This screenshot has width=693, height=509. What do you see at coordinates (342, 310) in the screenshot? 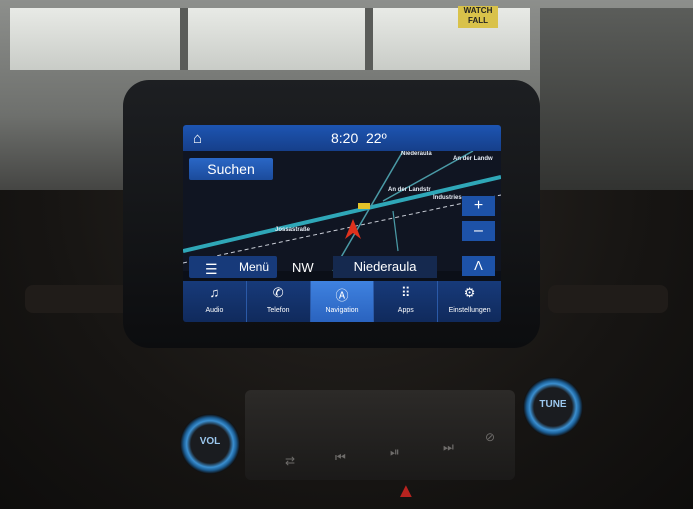
I see `dock-label: Navigation` at bounding box center [342, 310].